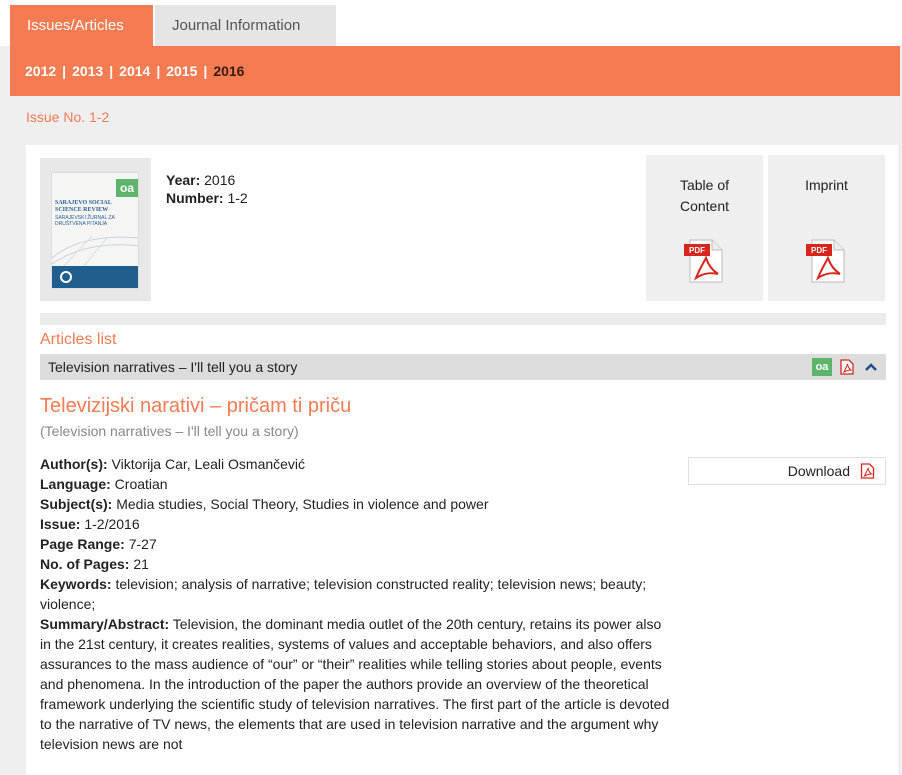 The width and height of the screenshot is (902, 775). What do you see at coordinates (81, 25) in the screenshot?
I see `tab-issues-articles: Issues/Articles` at bounding box center [81, 25].